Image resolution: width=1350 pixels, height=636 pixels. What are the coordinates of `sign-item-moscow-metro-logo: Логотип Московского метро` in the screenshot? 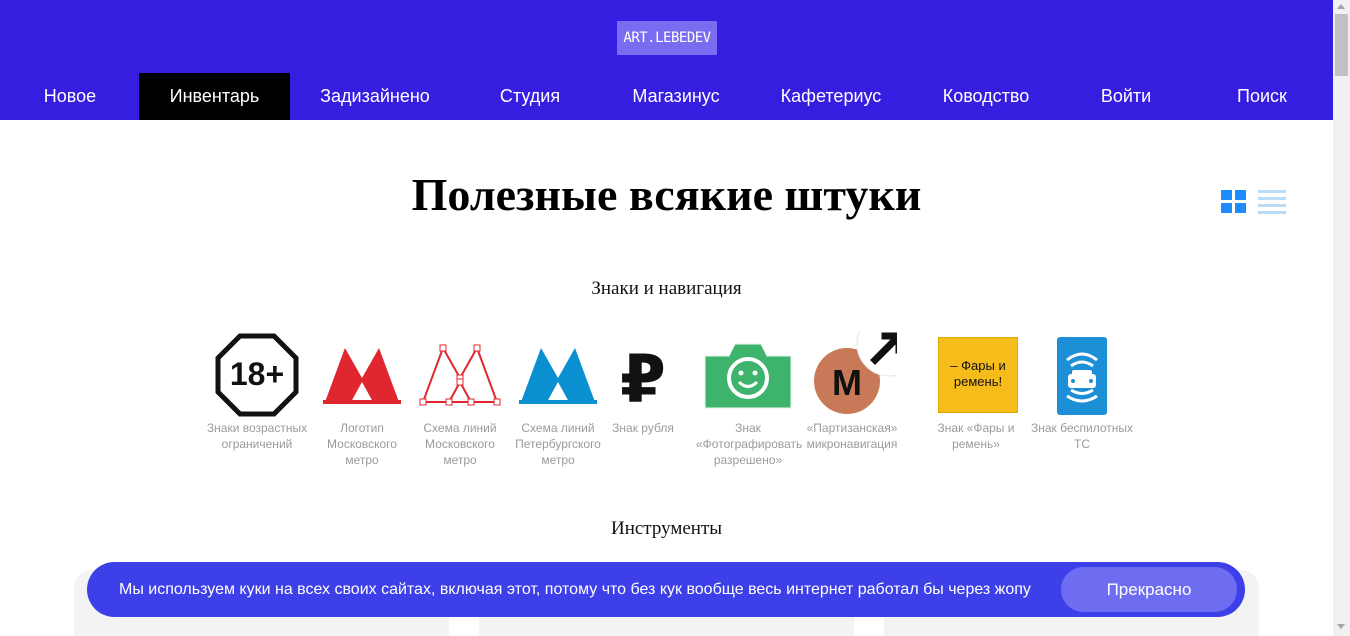 It's located at (362, 399).